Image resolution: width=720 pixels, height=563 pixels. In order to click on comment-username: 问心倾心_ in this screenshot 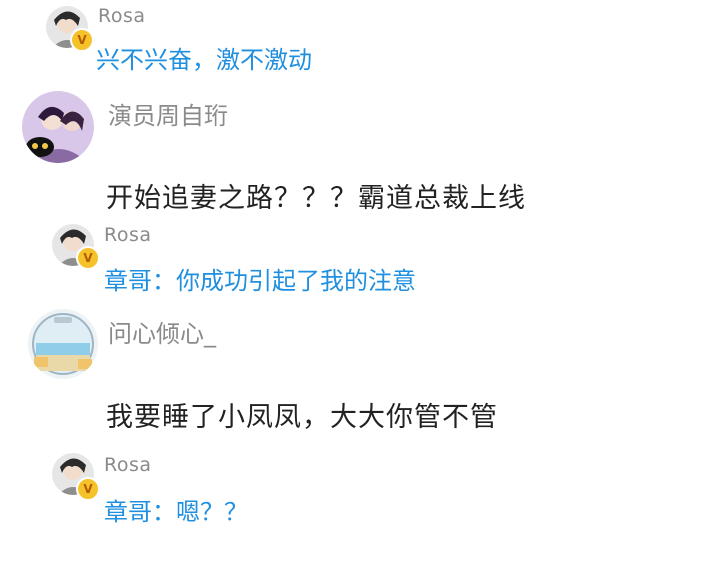, I will do `click(162, 331)`.